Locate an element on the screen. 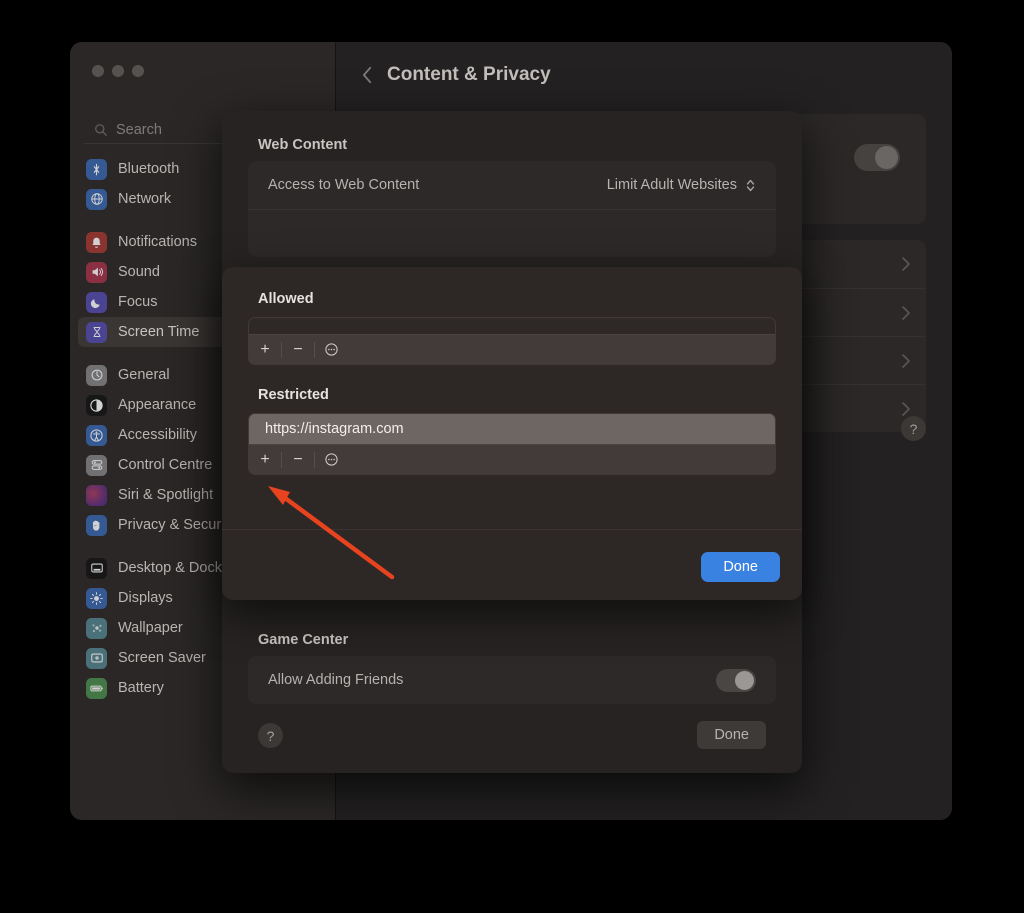 Image resolution: width=1024 pixels, height=913 pixels. hand-icon is located at coordinates (96, 525).